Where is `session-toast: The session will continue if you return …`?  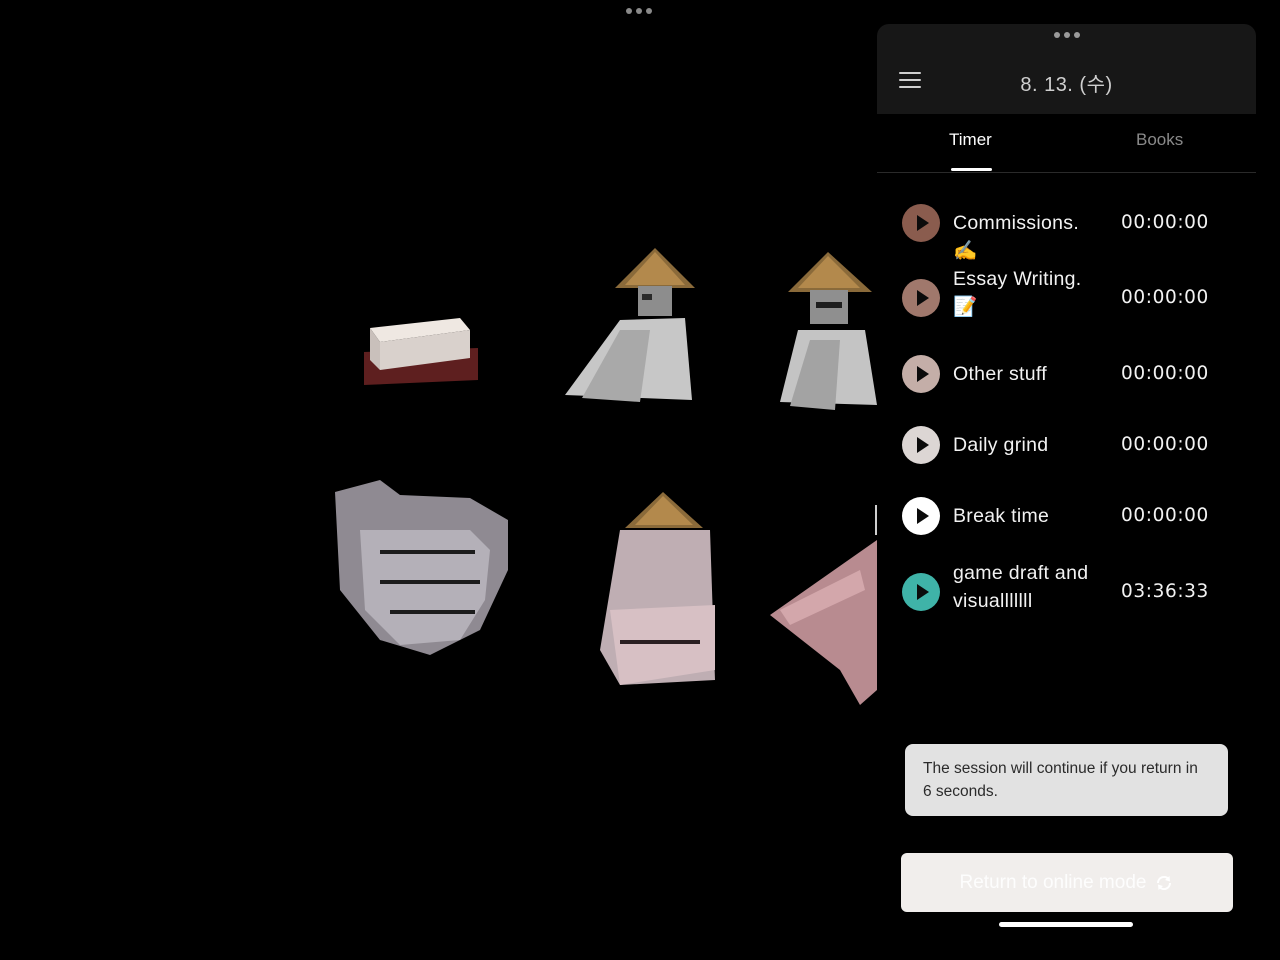 session-toast: The session will continue if you return … is located at coordinates (1066, 780).